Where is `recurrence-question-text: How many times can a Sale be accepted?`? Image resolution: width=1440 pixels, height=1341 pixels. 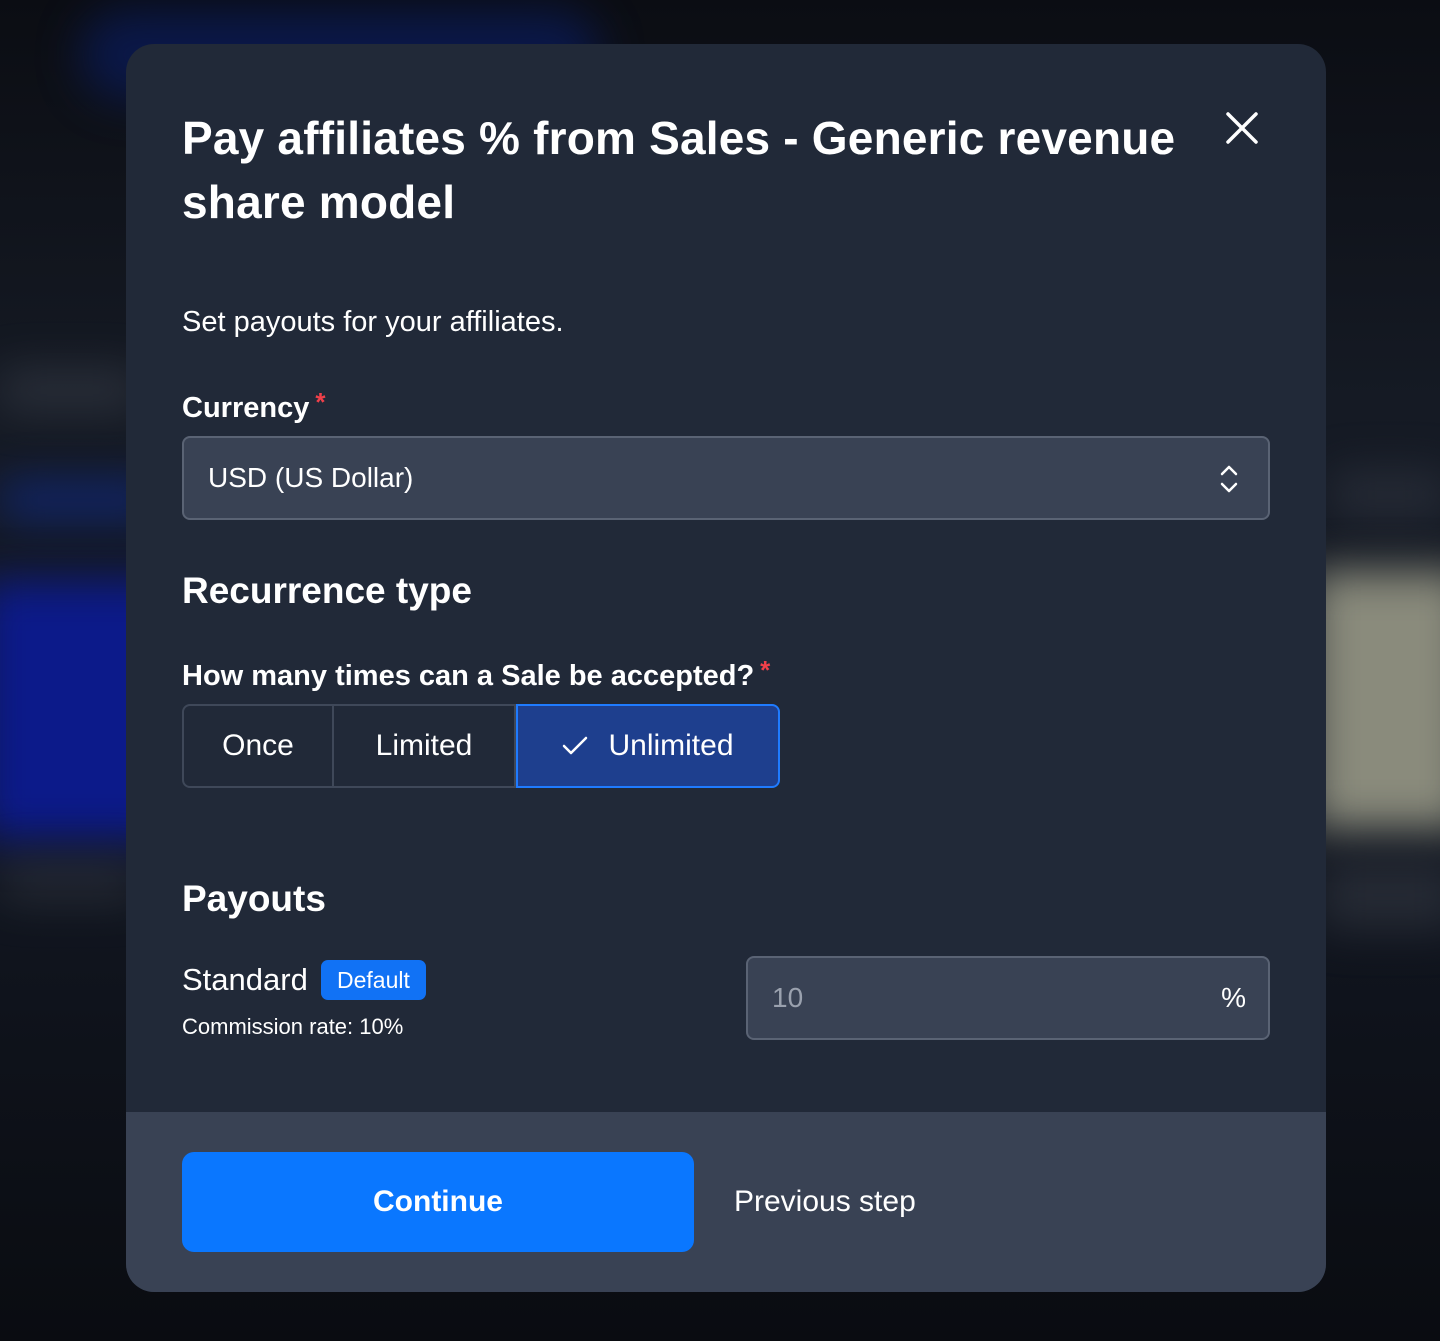
recurrence-question-text: How many times can a Sale be accepted? is located at coordinates (468, 676).